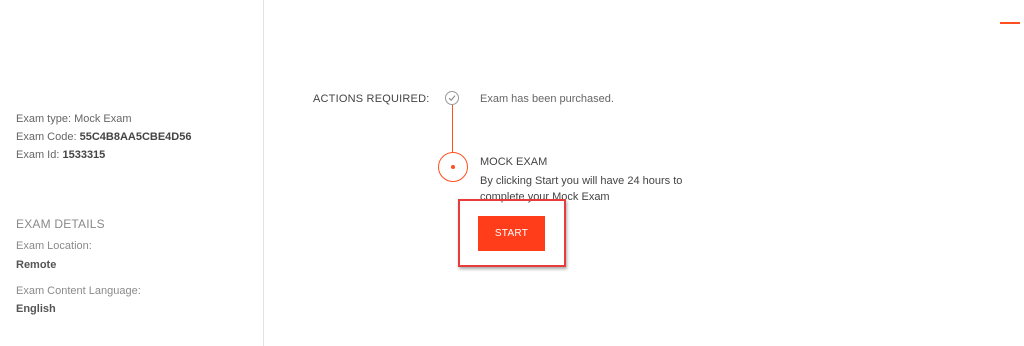  I want to click on timeline-connector, so click(452, 128).